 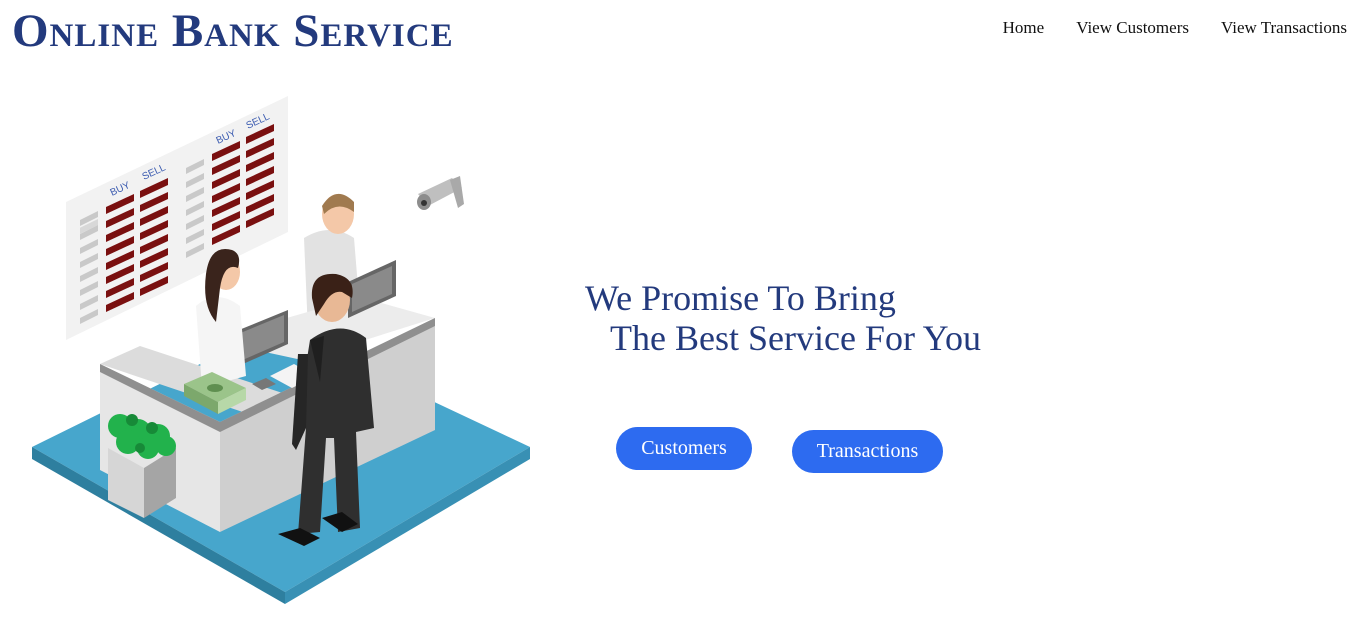 I want to click on headline-line-2: The Best Service For You, so click(x=795, y=338).